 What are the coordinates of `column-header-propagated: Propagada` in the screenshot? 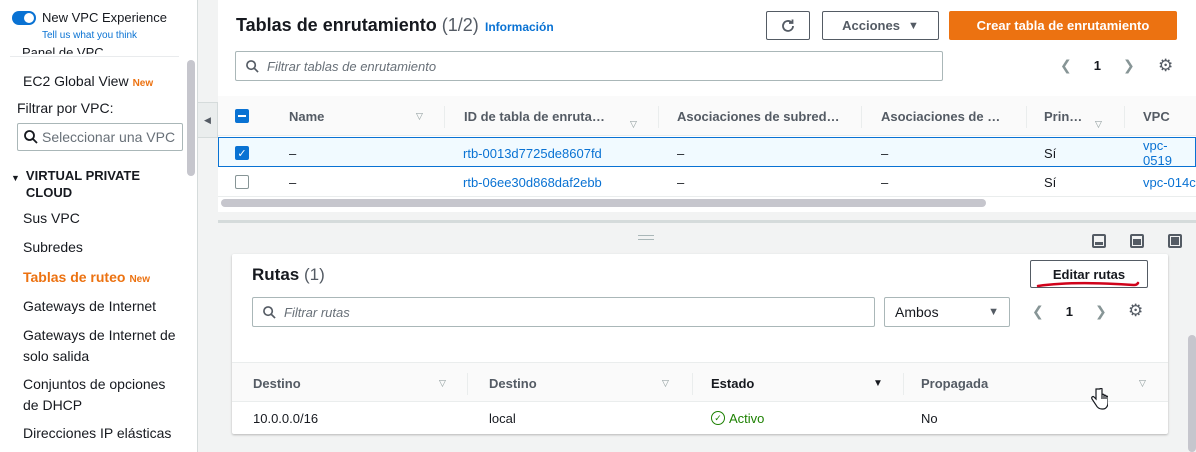 It's located at (954, 383).